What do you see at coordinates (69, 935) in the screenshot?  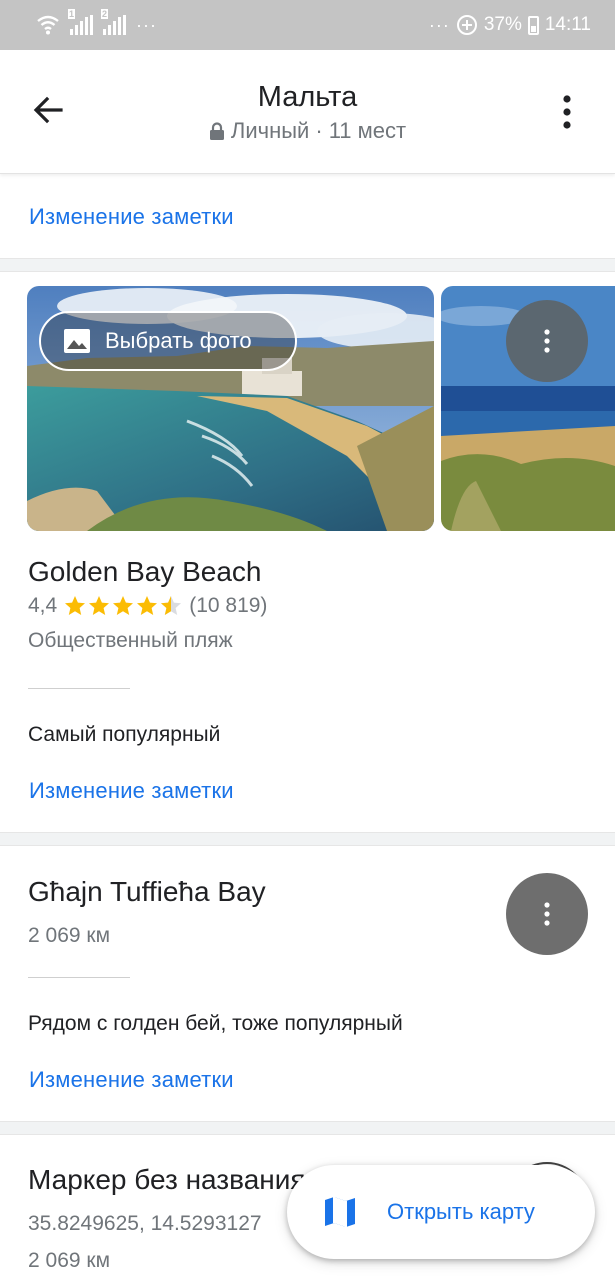 I see `place2-distance: 2 069 км` at bounding box center [69, 935].